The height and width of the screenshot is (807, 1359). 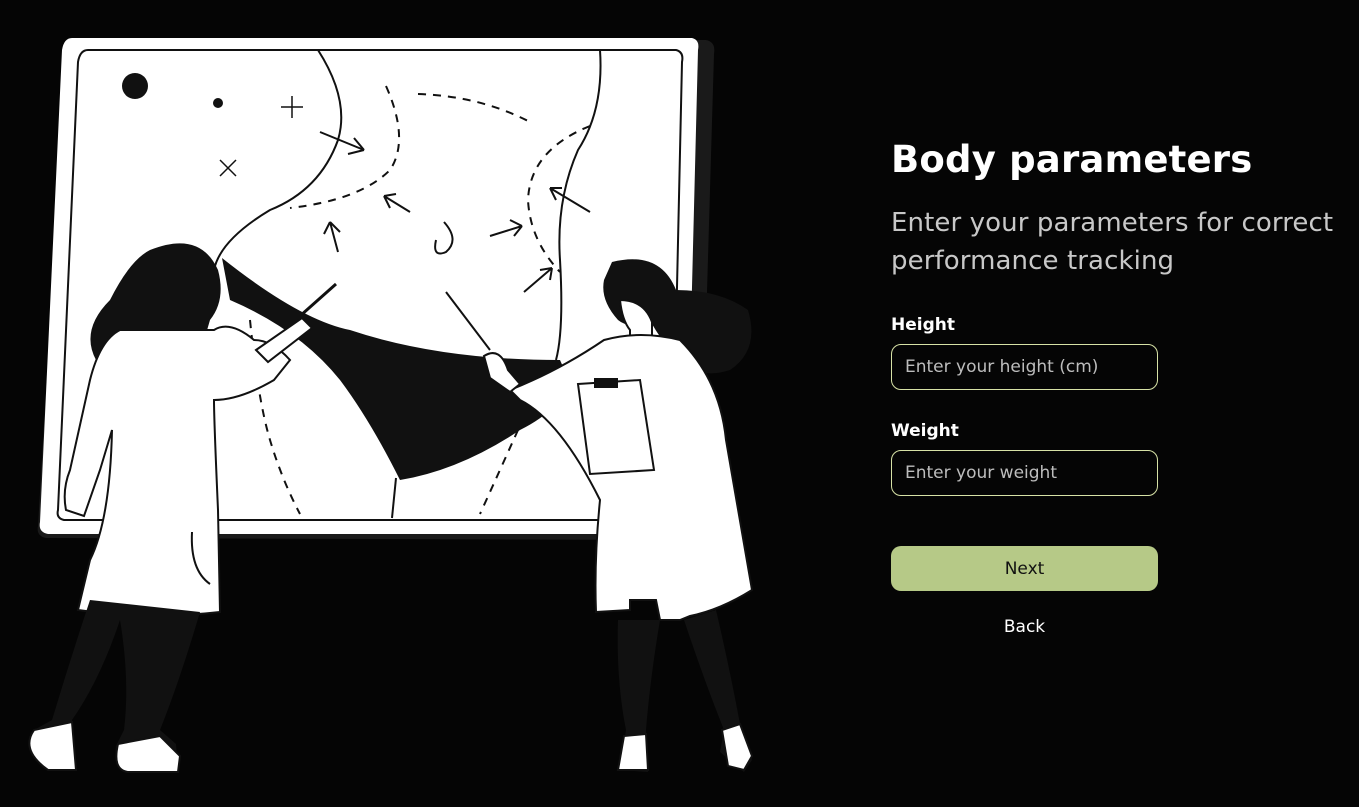 I want to click on back-link: Back, so click(x=1024, y=627).